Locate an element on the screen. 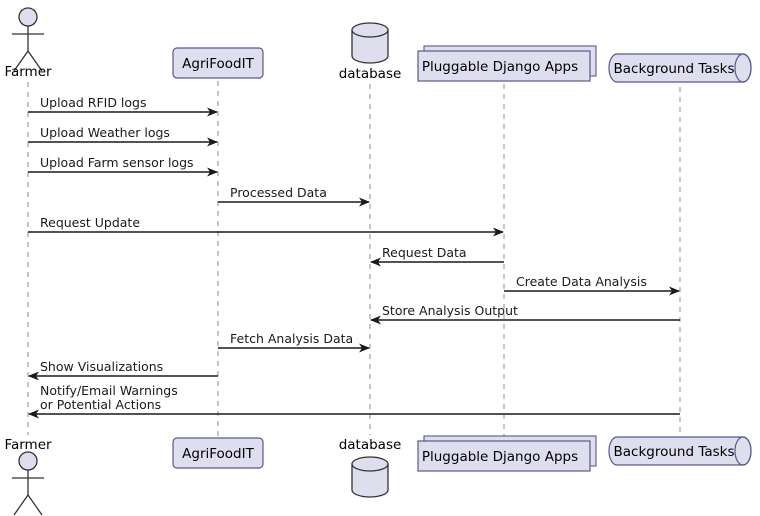 The height and width of the screenshot is (516, 760). message-5: Request Update is located at coordinates (266, 226).